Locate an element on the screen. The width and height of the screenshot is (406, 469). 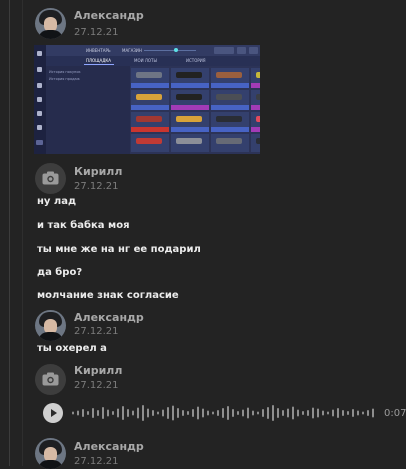
message-text: ты мне же на нг ее подарил is located at coordinates (119, 249).